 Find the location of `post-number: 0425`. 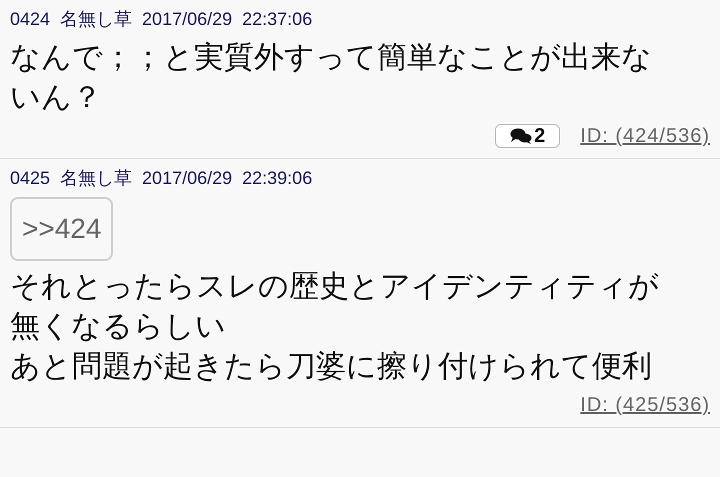

post-number: 0425 is located at coordinates (30, 178).